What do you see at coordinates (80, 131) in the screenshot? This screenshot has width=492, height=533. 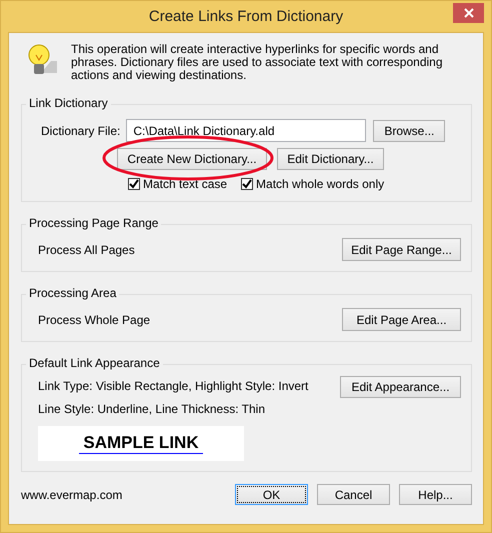 I see `field-label: Dictionary File:` at bounding box center [80, 131].